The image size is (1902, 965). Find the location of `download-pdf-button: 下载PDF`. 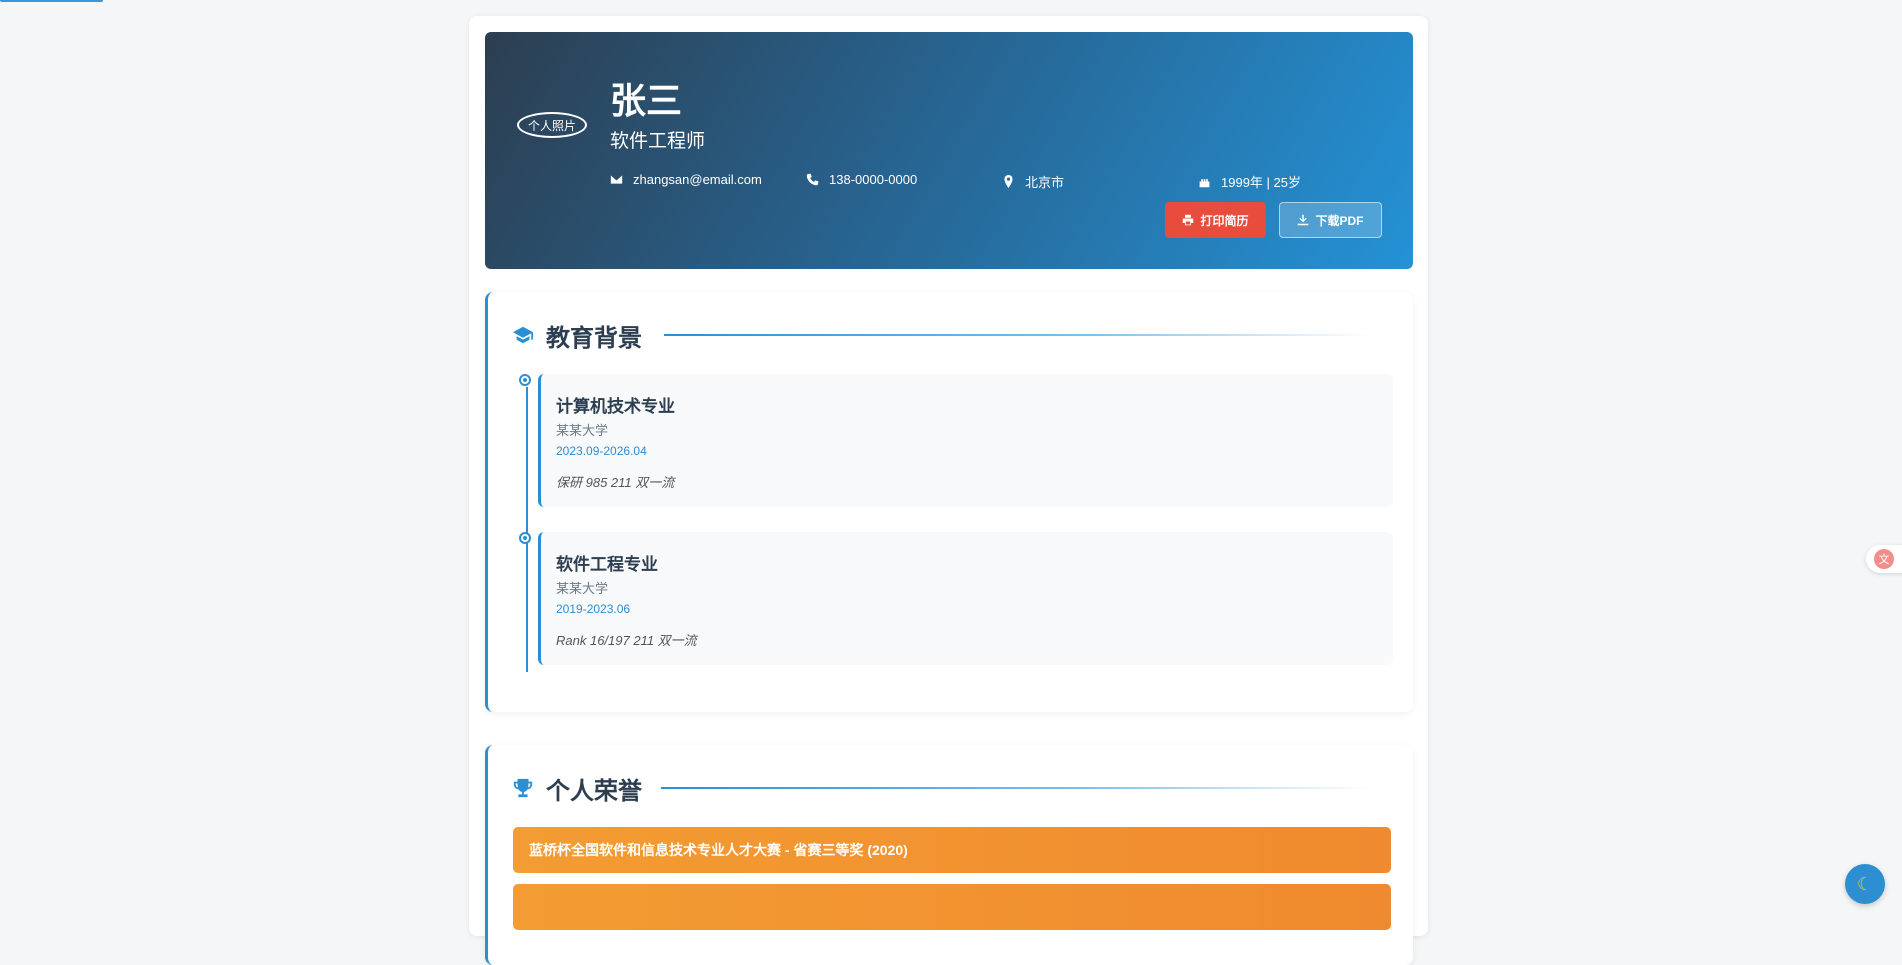

download-pdf-button: 下载PDF is located at coordinates (1330, 220).